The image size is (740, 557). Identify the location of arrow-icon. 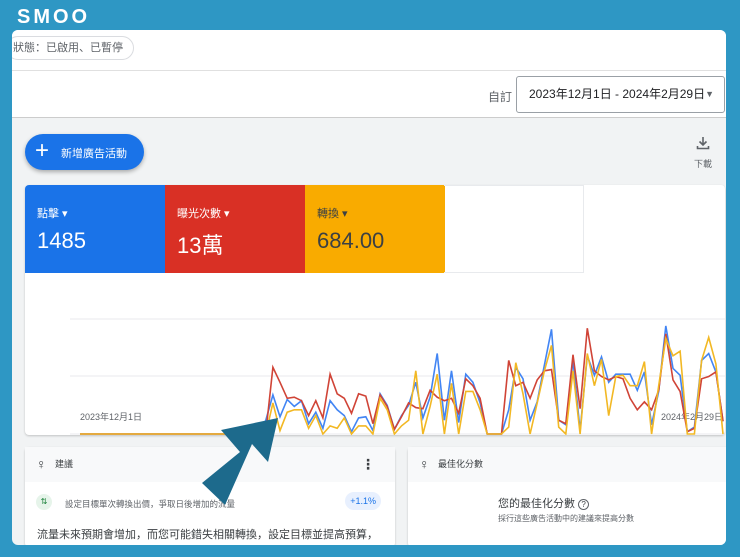
(240, 461).